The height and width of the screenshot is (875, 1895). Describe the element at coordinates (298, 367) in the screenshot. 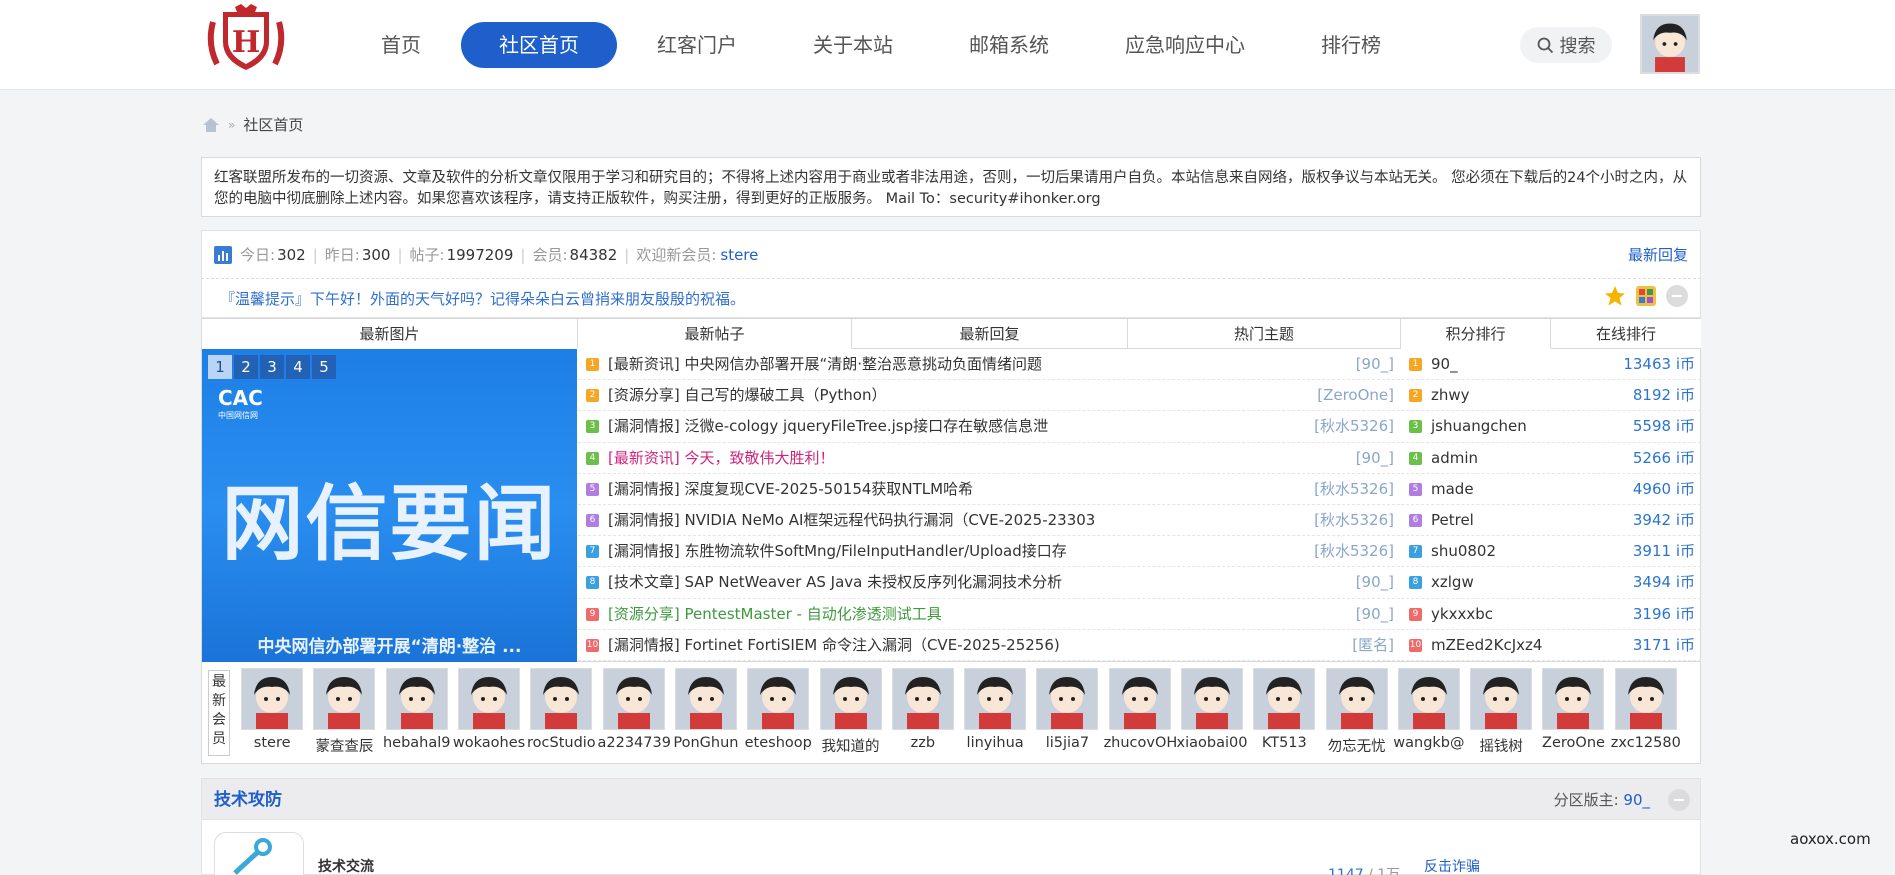

I see `slide-page-4: 4` at that location.